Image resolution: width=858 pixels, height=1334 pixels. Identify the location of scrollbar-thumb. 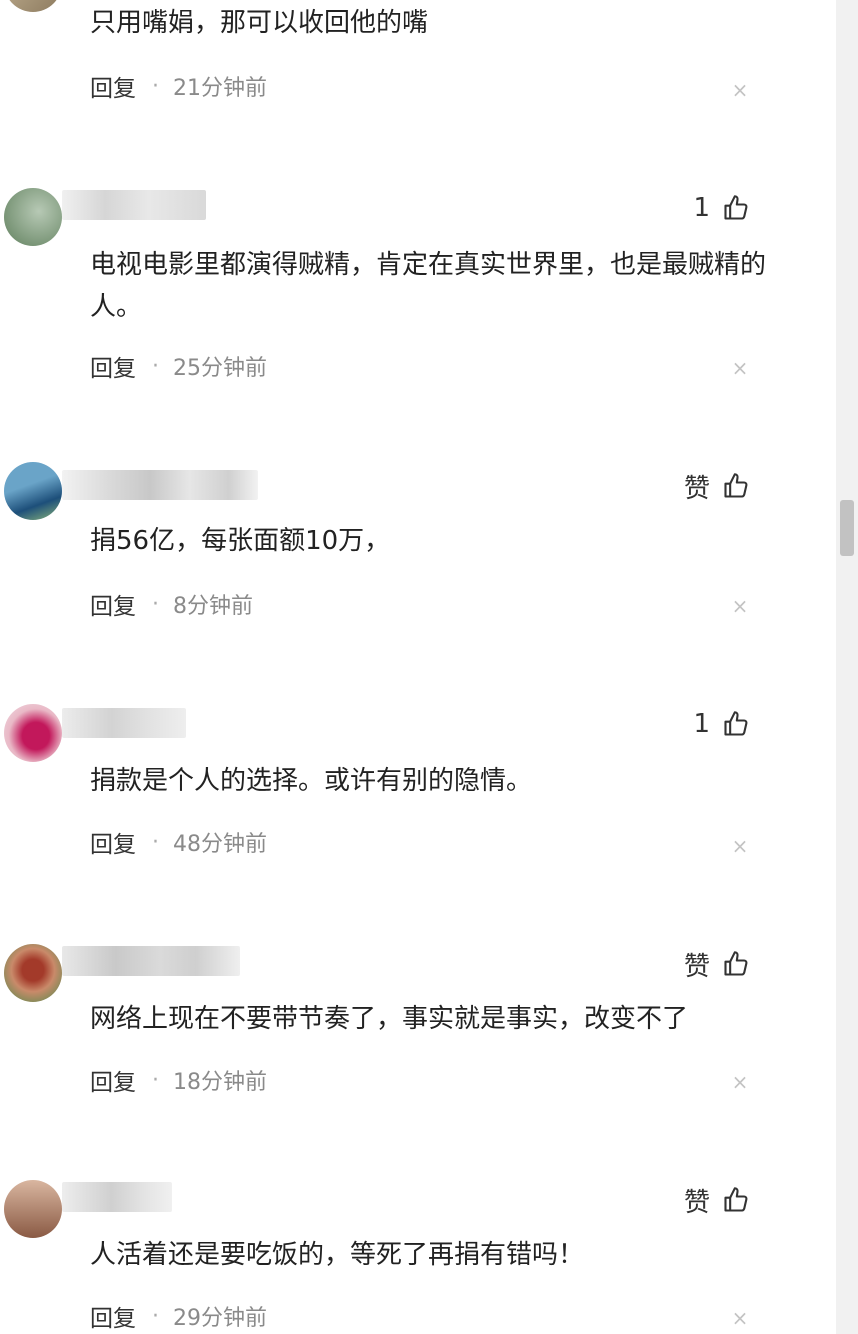
(847, 528).